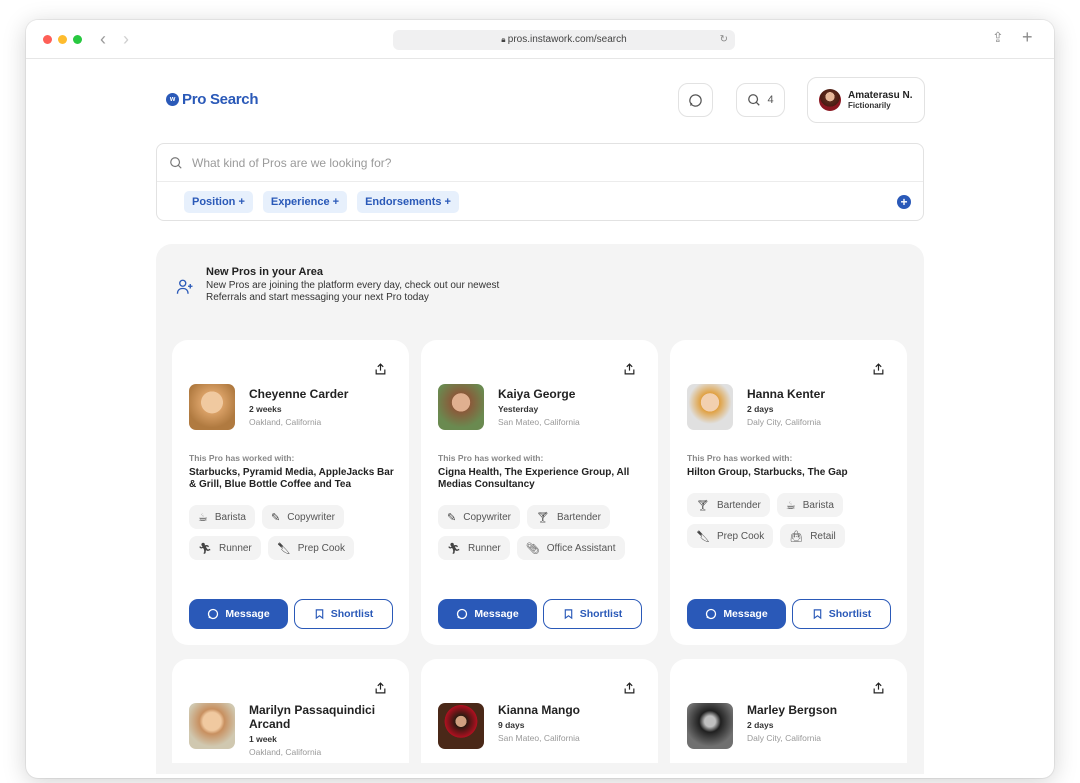 This screenshot has height=783, width=1080. Describe the element at coordinates (103, 39) in the screenshot. I see `back-icon: ‹` at that location.